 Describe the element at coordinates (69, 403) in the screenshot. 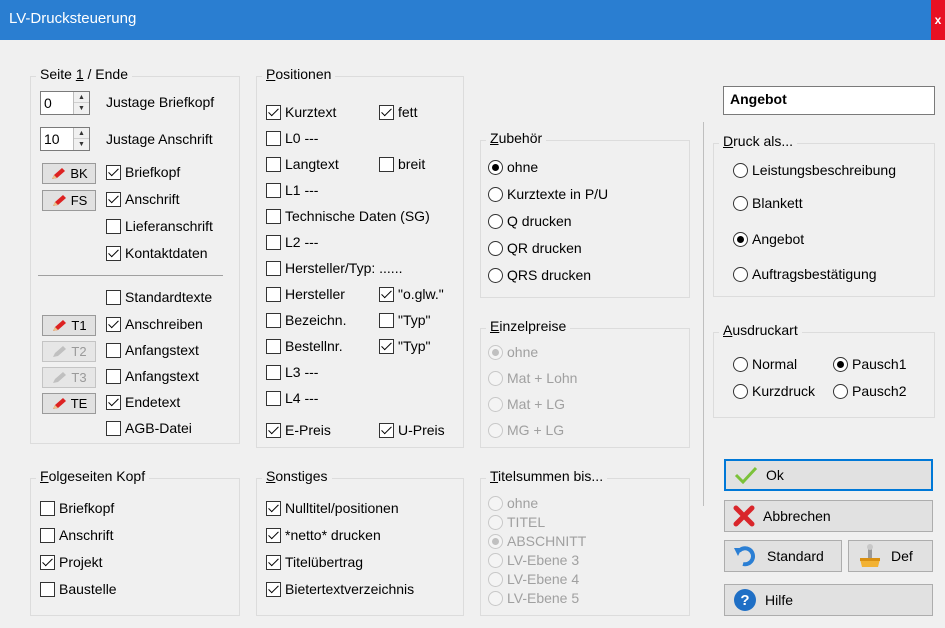

I see `te-edit-button: TE` at that location.